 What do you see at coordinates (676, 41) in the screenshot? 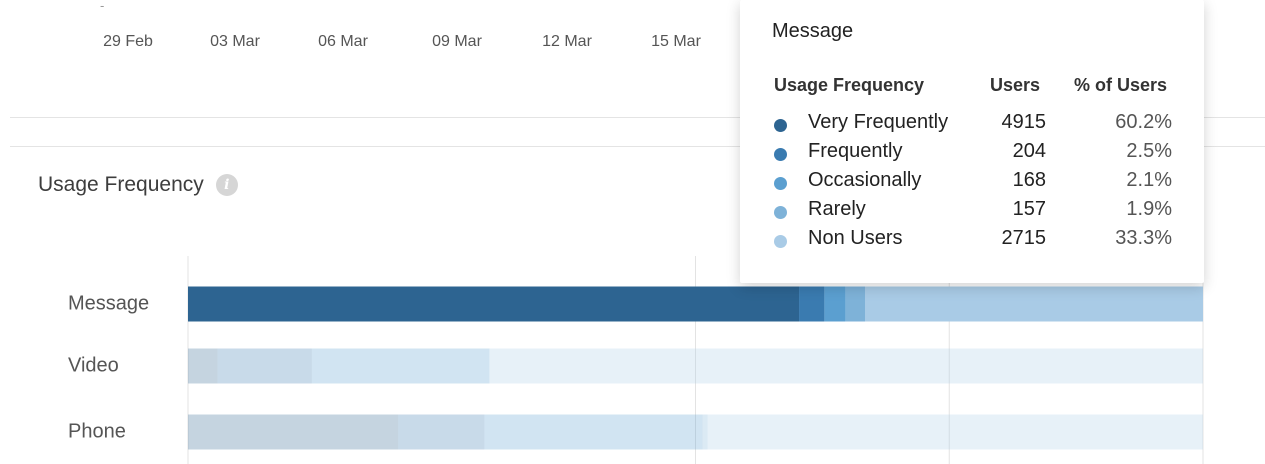
I see `date-tick: 15 Mar` at bounding box center [676, 41].